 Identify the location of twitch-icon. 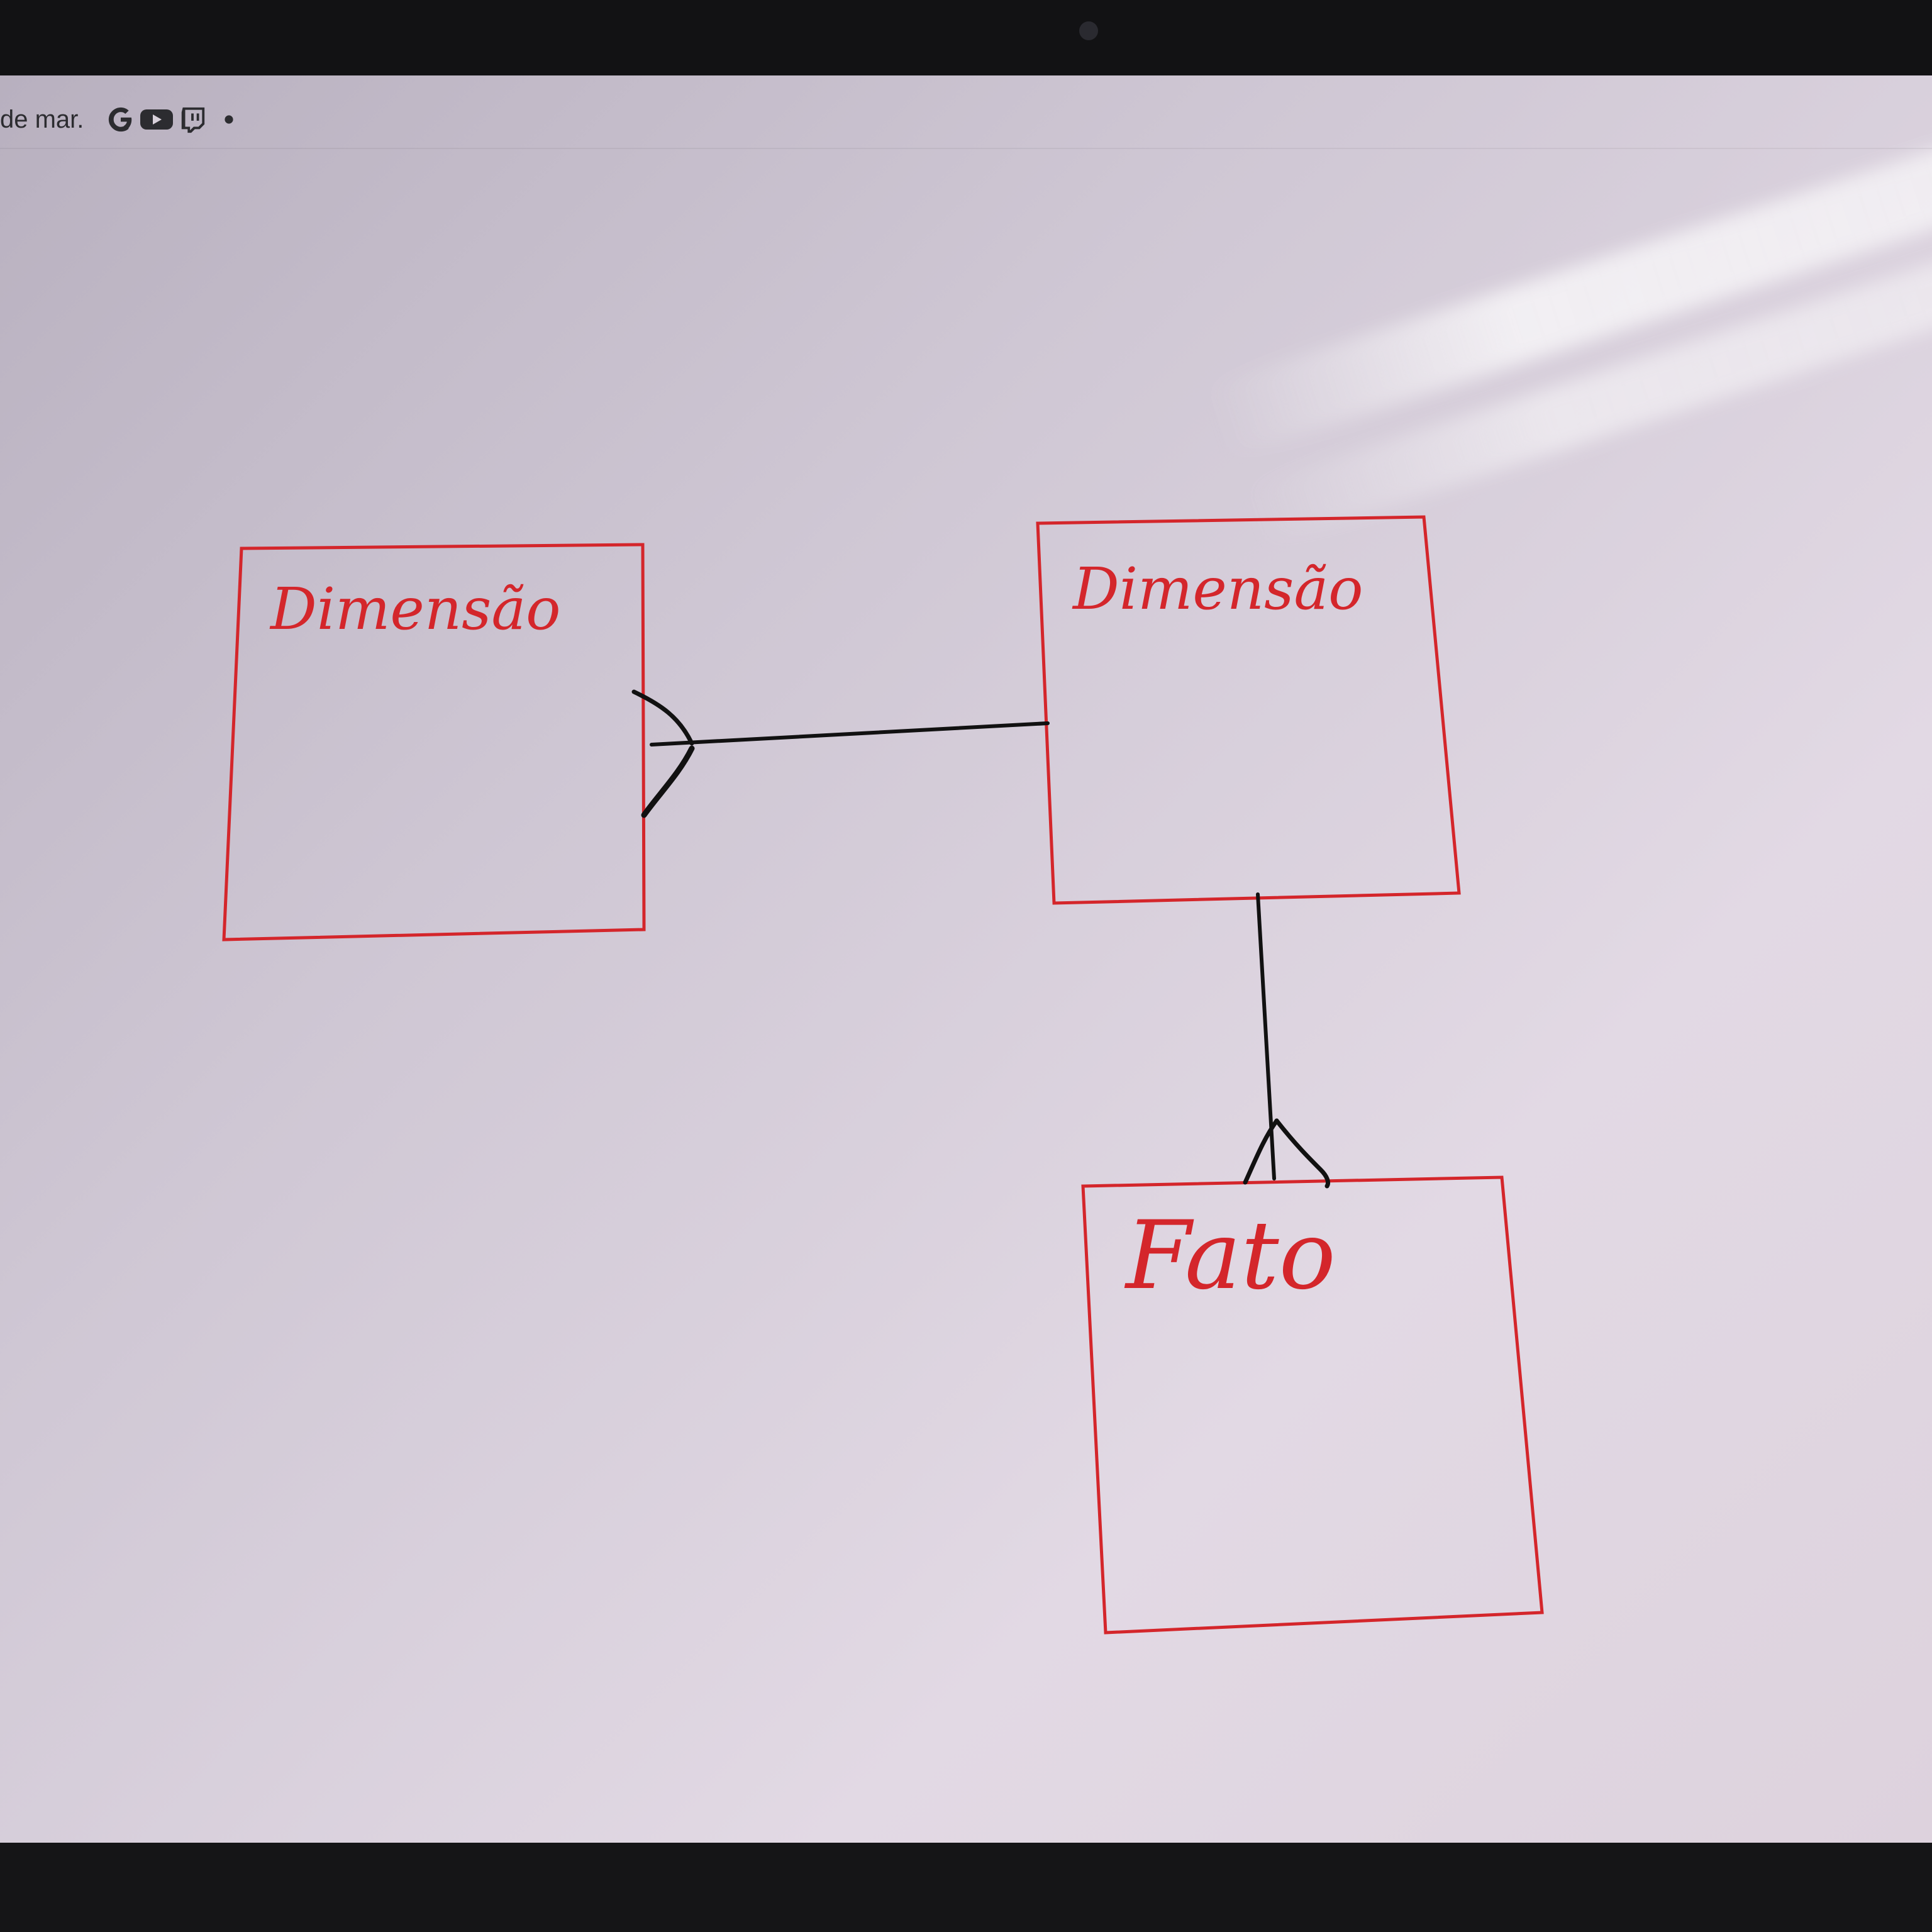
(192, 119).